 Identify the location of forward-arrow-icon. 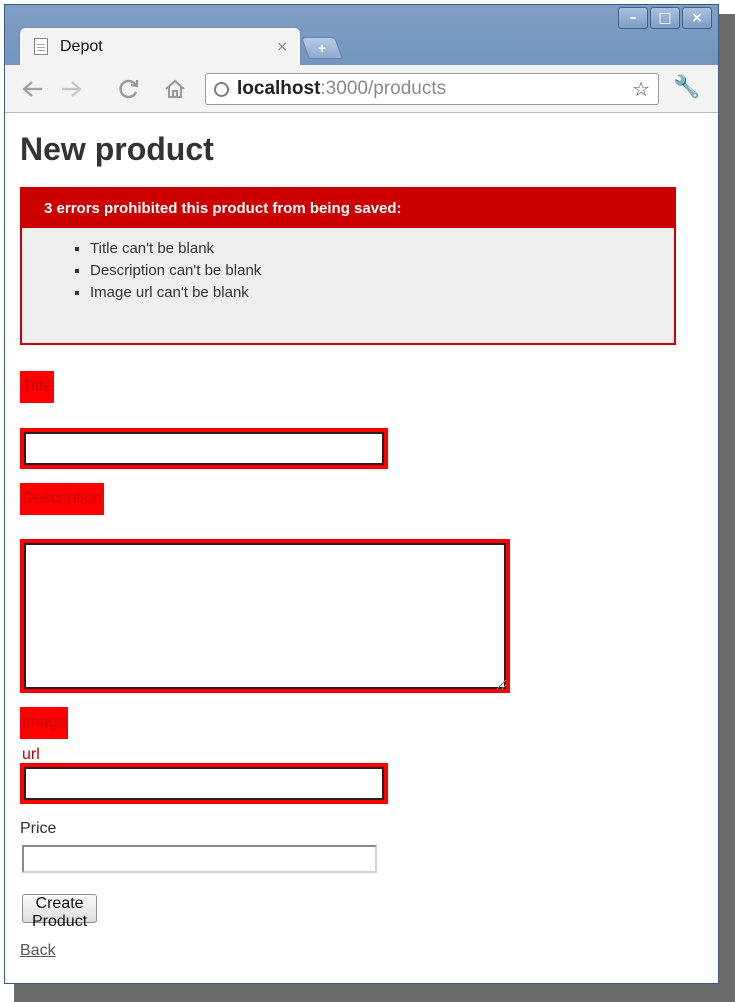
(71, 89).